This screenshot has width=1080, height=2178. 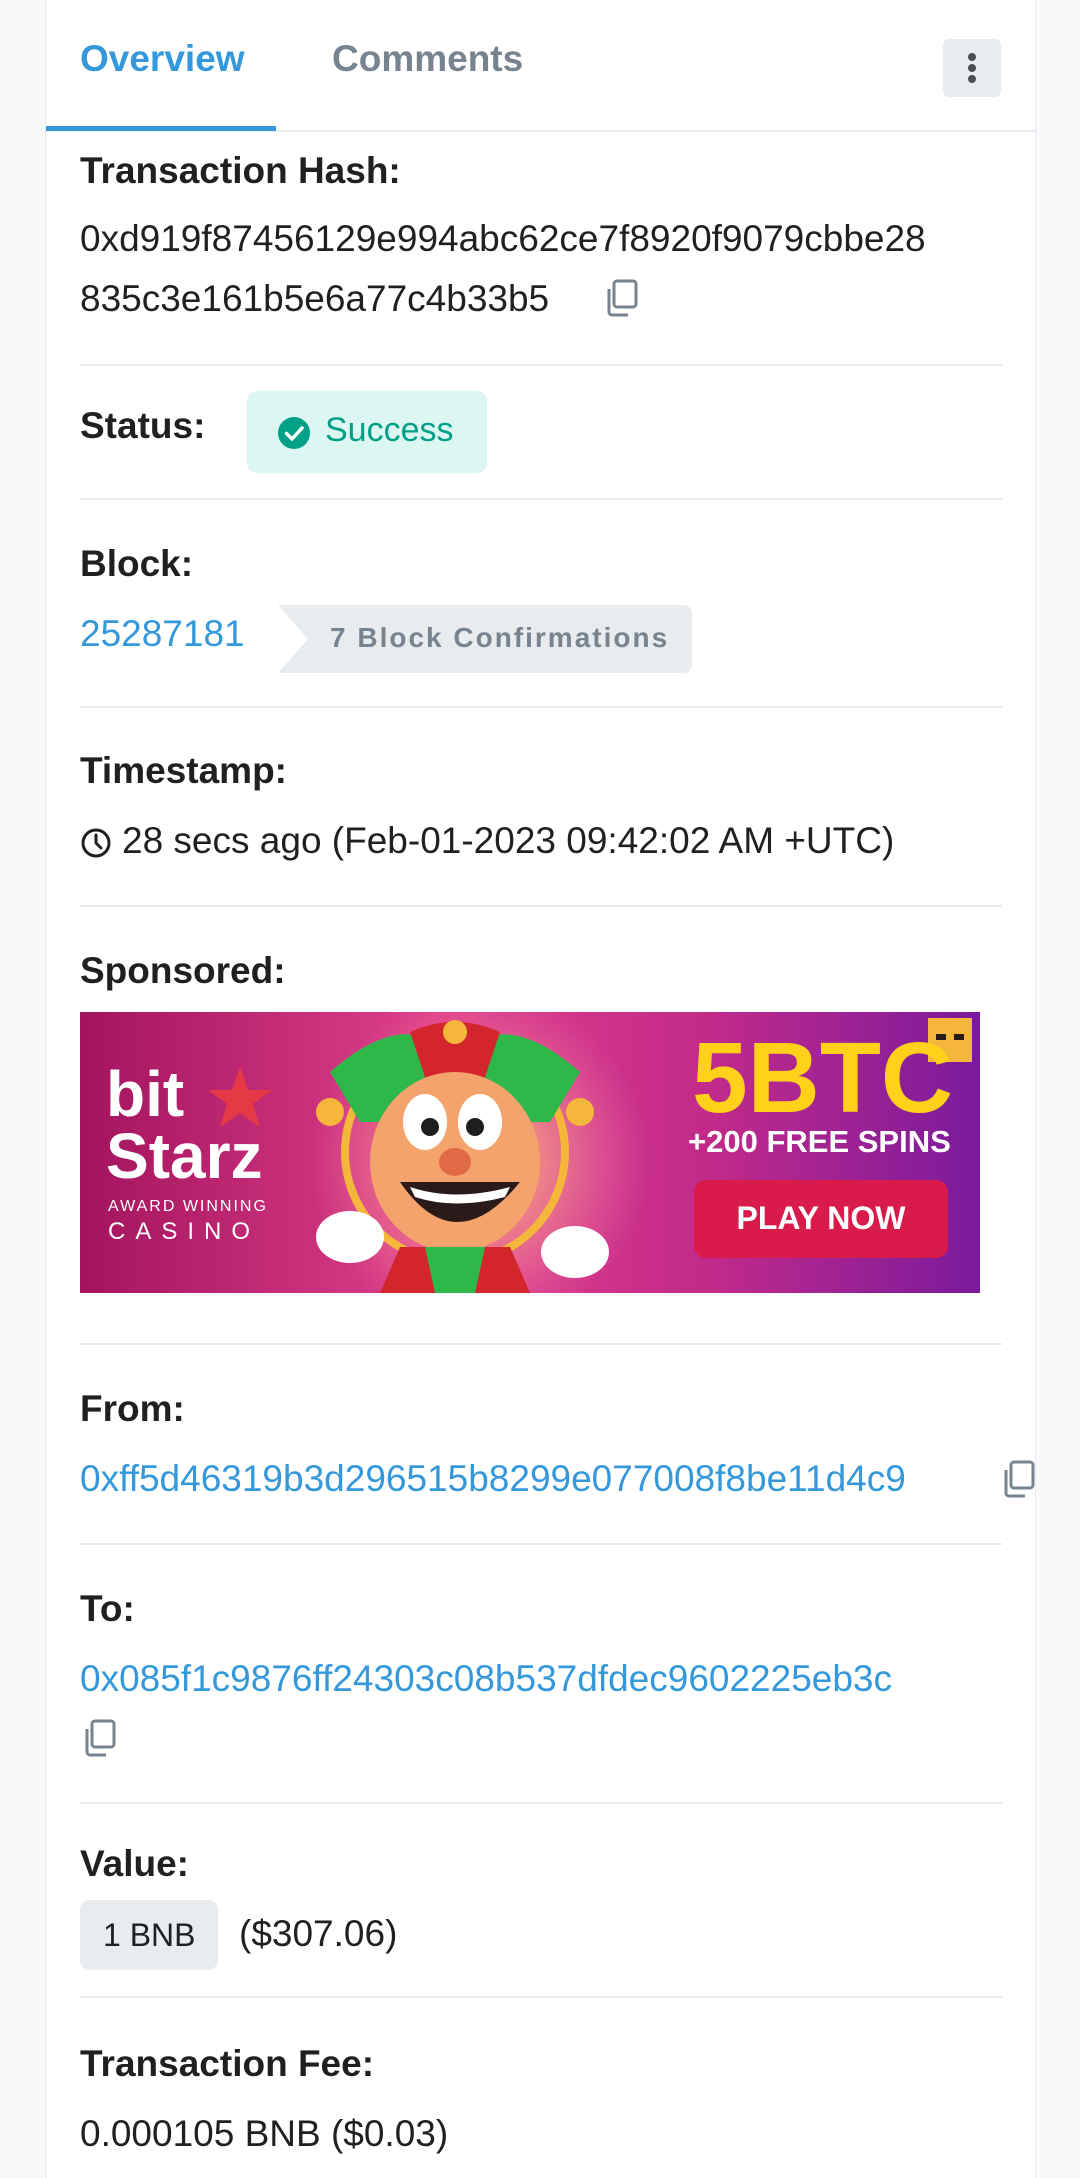 What do you see at coordinates (240, 170) in the screenshot?
I see `tx-hash-label: Transaction Hash:` at bounding box center [240, 170].